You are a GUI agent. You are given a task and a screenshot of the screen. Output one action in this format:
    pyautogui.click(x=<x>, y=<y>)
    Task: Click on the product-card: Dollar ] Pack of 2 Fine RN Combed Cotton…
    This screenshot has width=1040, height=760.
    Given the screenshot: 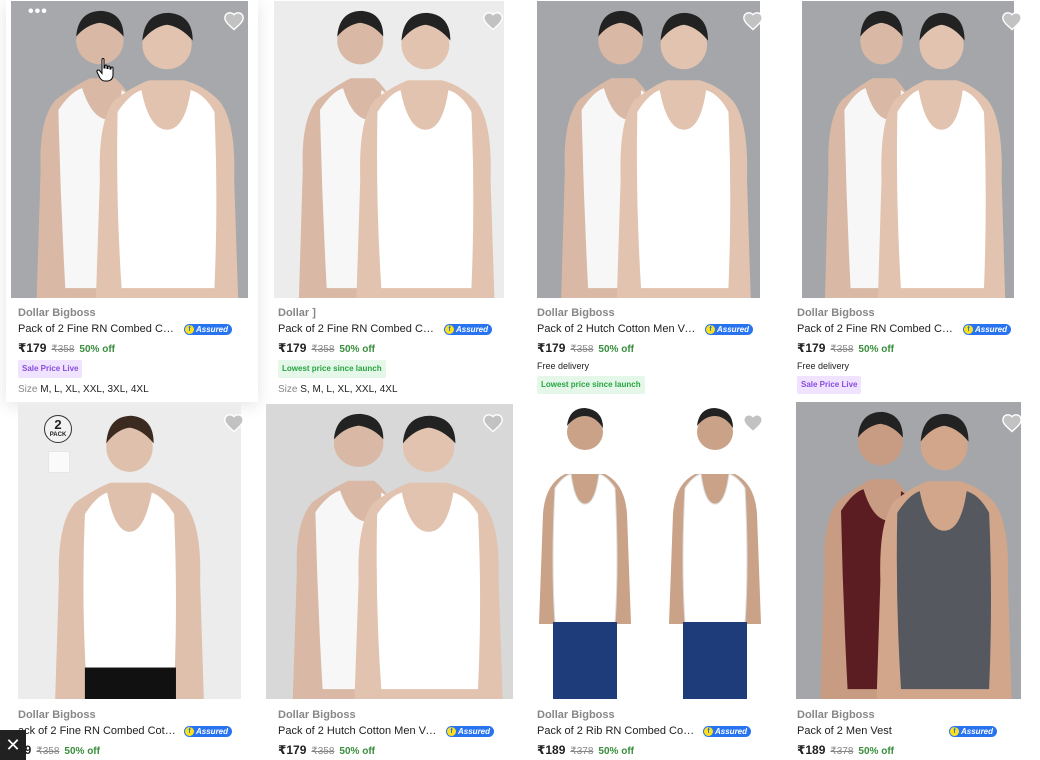 What is the action you would take?
    pyautogui.click(x=392, y=201)
    